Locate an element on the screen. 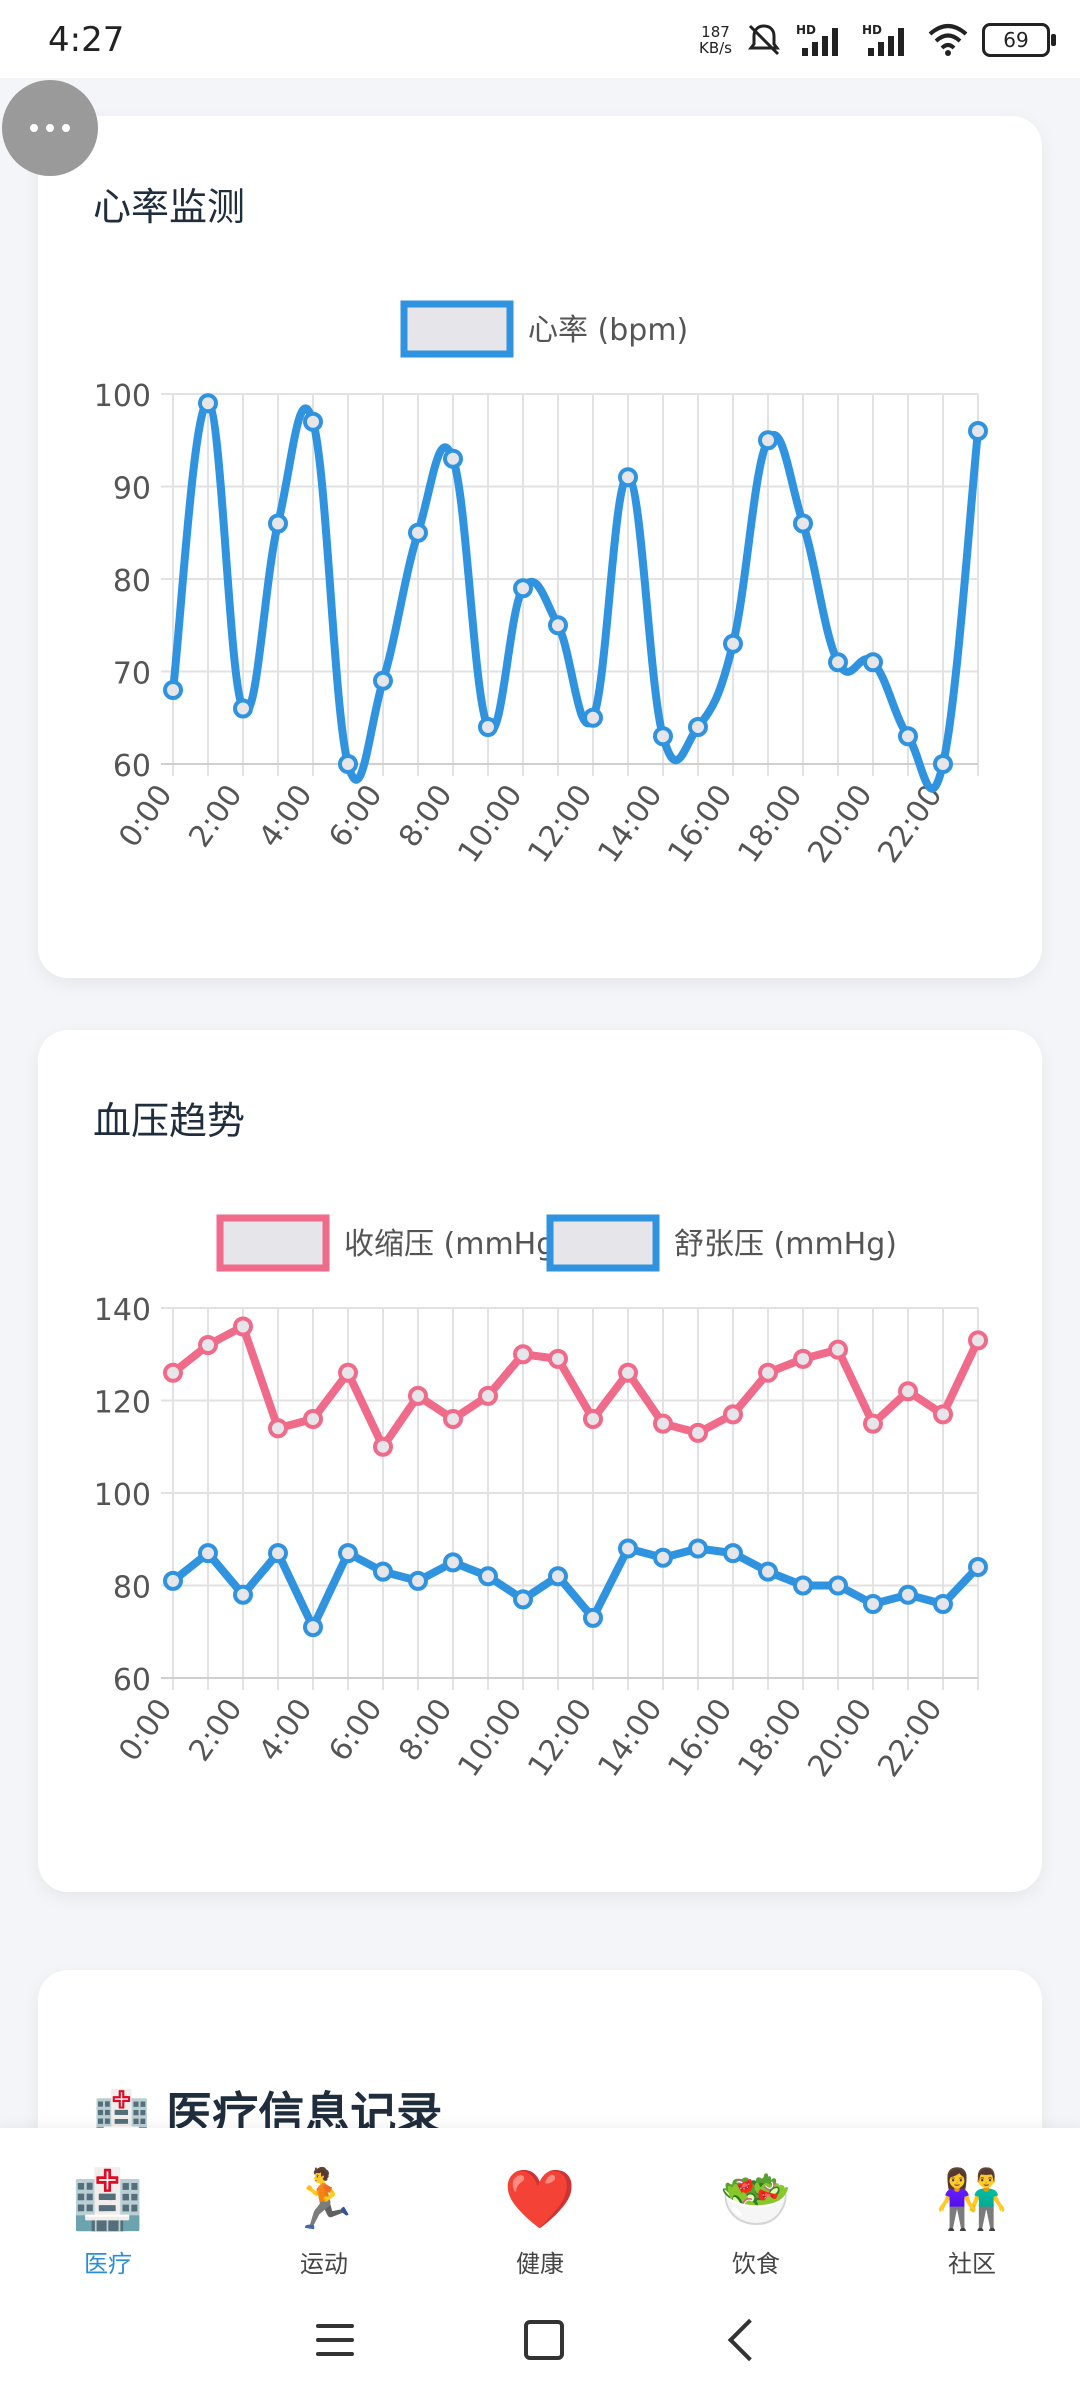 This screenshot has height=2400, width=1080. x-tick-label: 6:00 is located at coordinates (355, 816).